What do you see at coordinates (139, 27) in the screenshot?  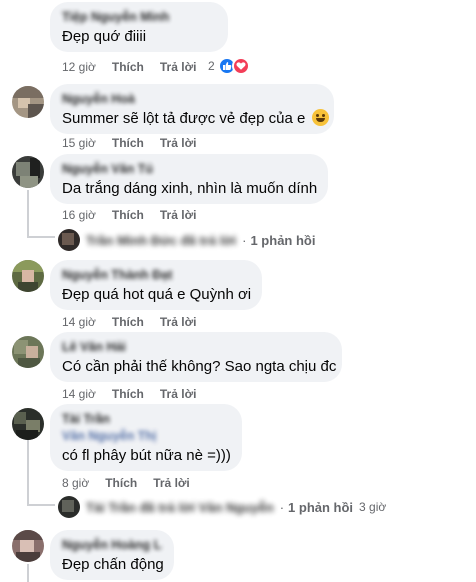 I see `comment-bubble: Tiệp Nguyễn Minh Đẹp quớ điiii` at bounding box center [139, 27].